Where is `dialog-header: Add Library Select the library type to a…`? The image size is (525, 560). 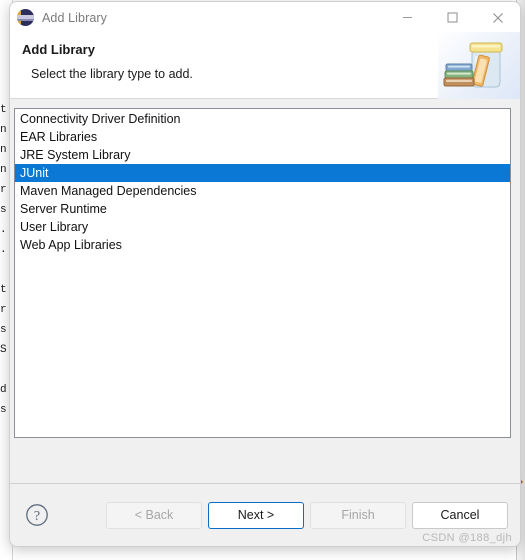
dialog-header: Add Library Select the library type to a… is located at coordinates (265, 65).